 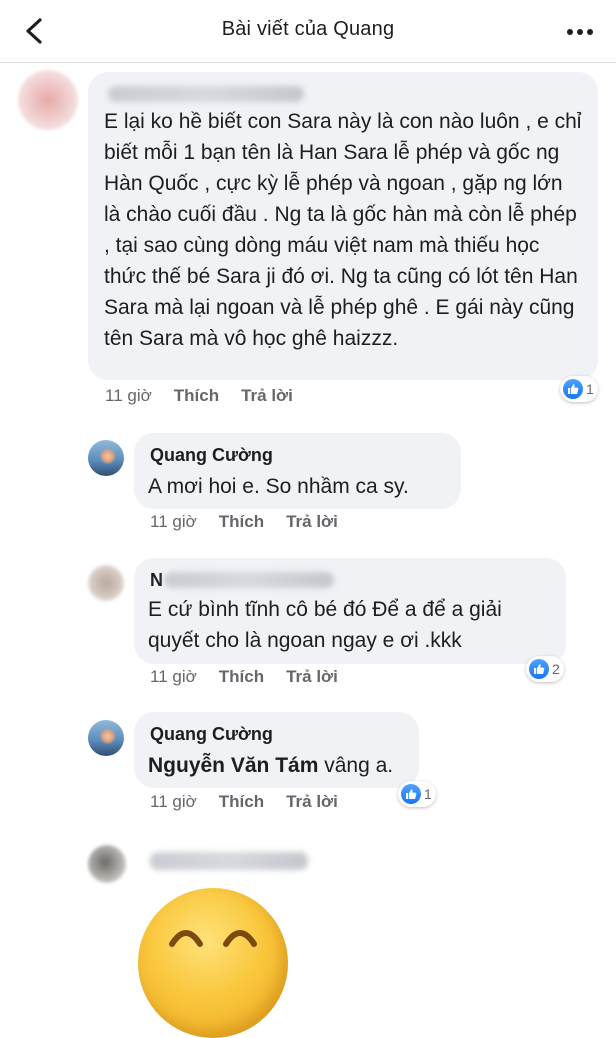 I want to click on reaction-count-number: 2, so click(x=556, y=669).